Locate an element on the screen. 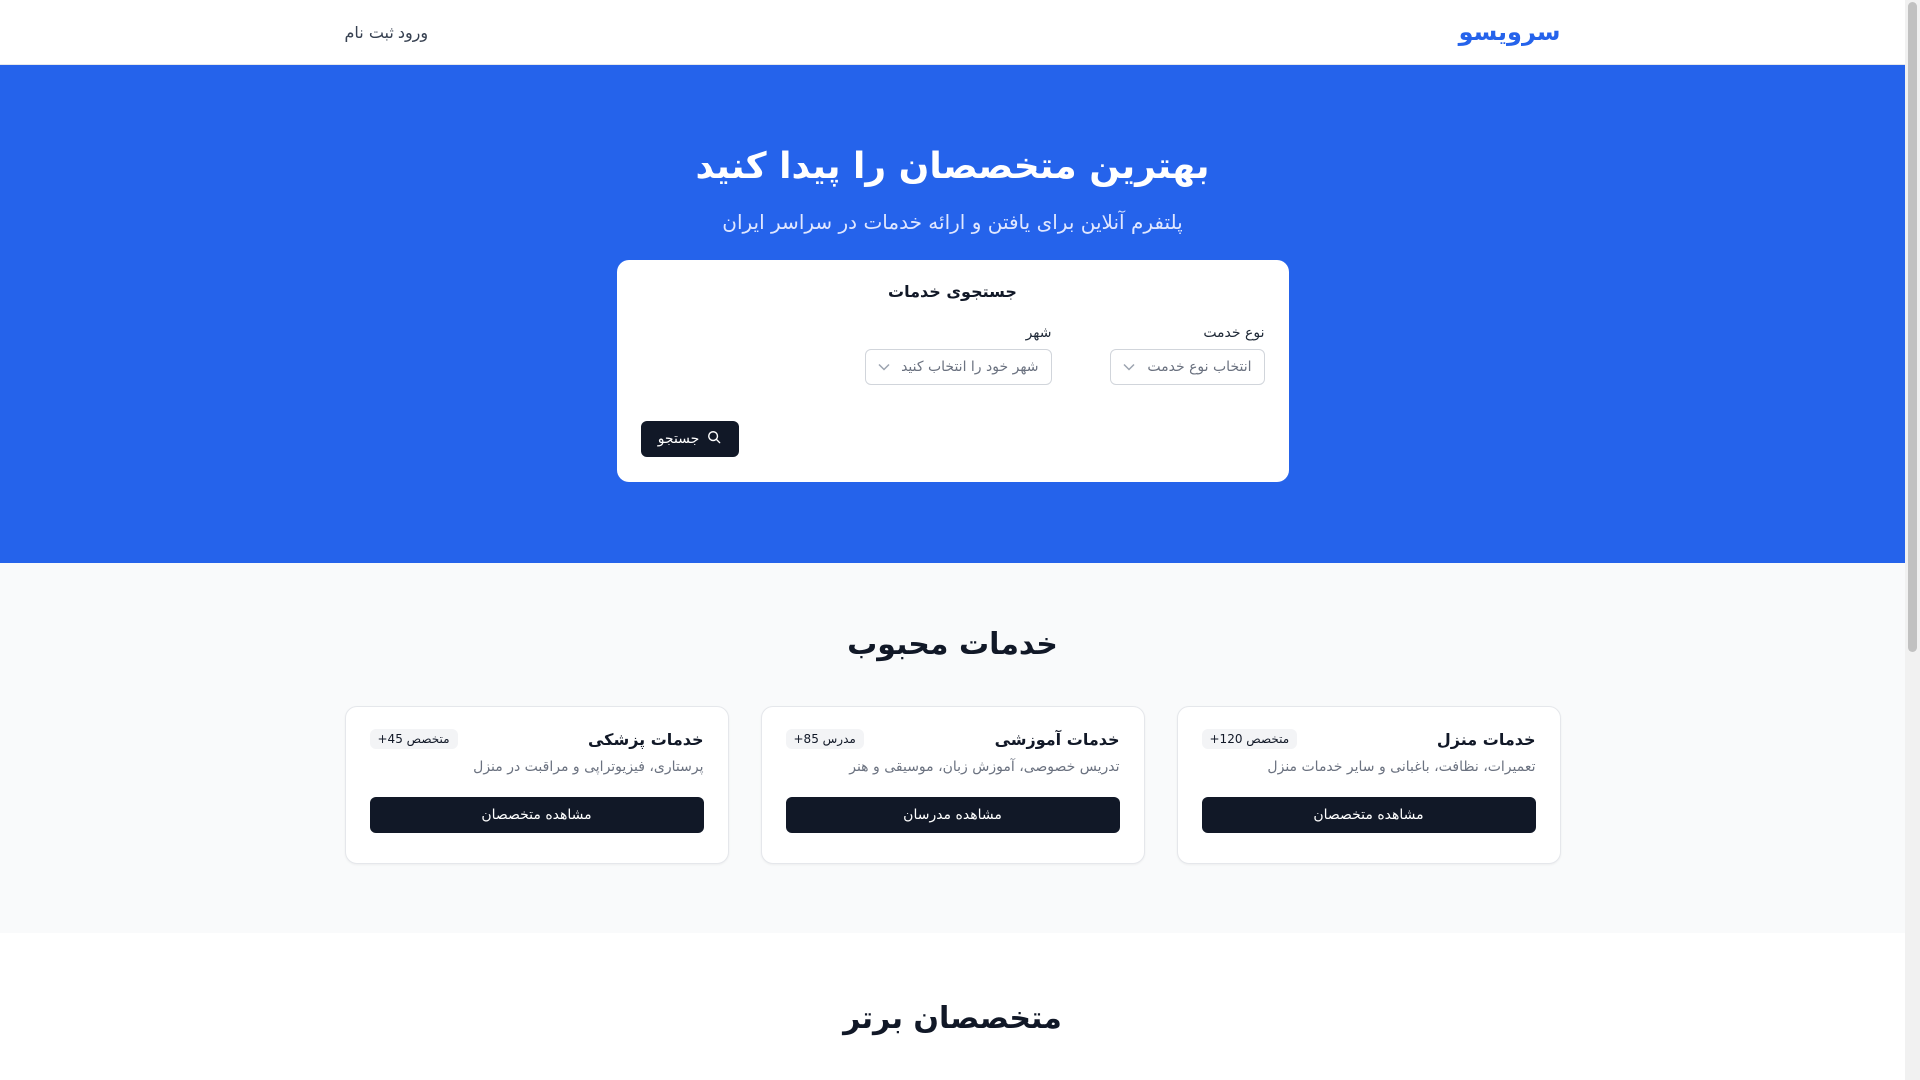 This screenshot has height=1080, width=1920. search-button-label: جستجو is located at coordinates (678, 439).